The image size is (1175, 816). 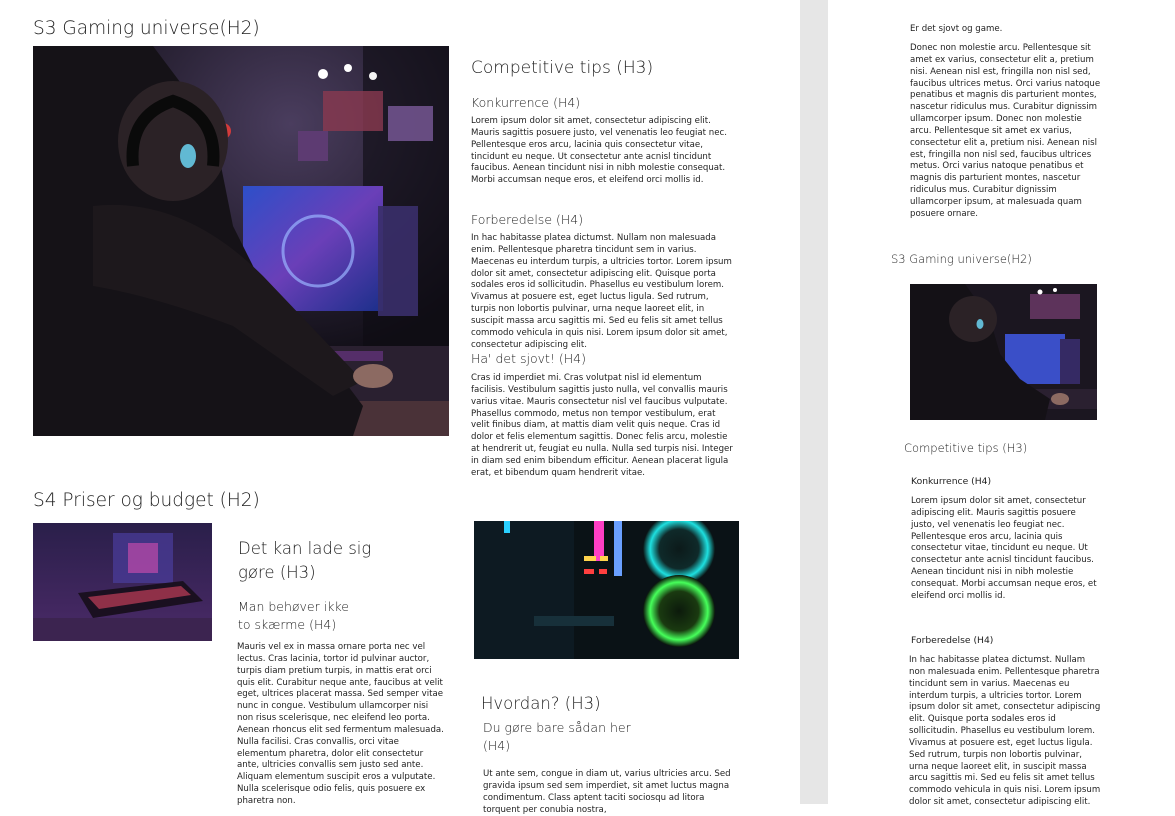 I want to click on s3-heading: S3 Gaming universe(H2), so click(x=146, y=28).